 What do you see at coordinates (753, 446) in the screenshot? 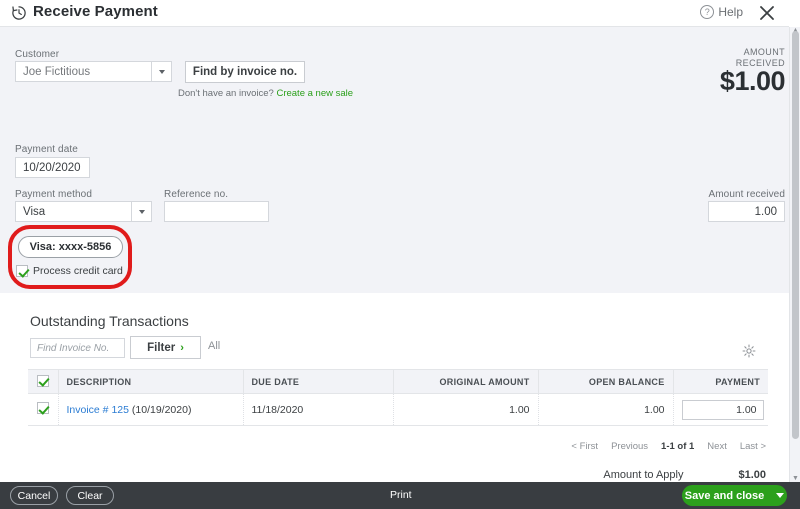
I see `pagination-last: Last >` at bounding box center [753, 446].